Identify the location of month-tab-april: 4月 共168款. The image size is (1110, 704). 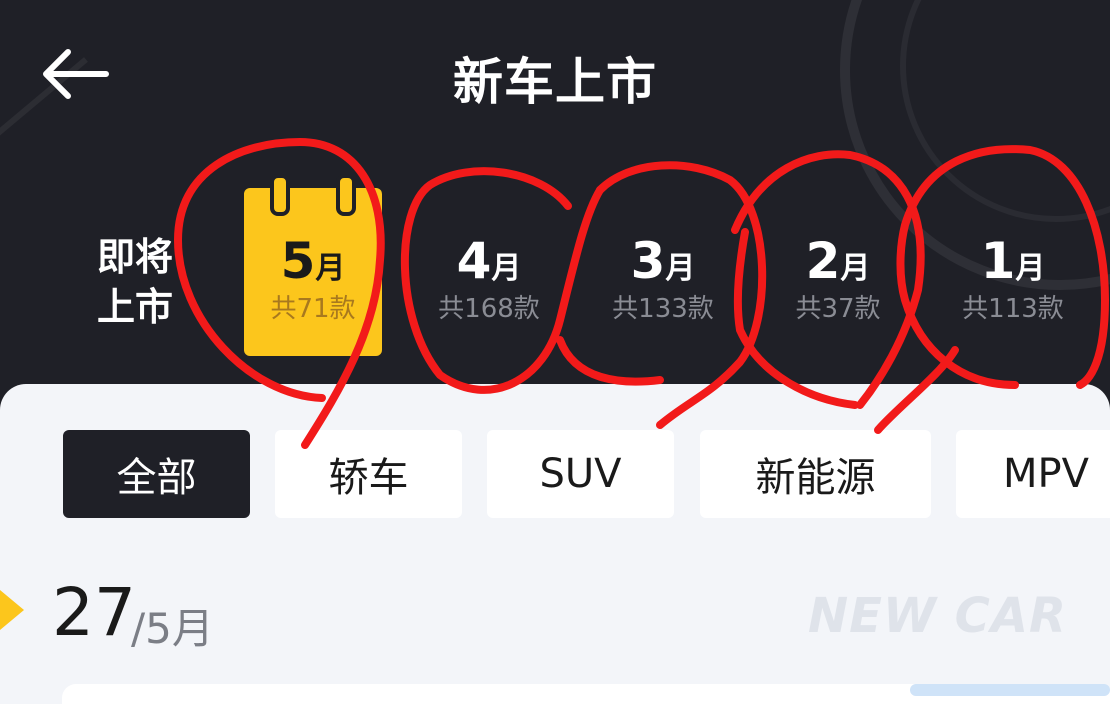
(489, 272).